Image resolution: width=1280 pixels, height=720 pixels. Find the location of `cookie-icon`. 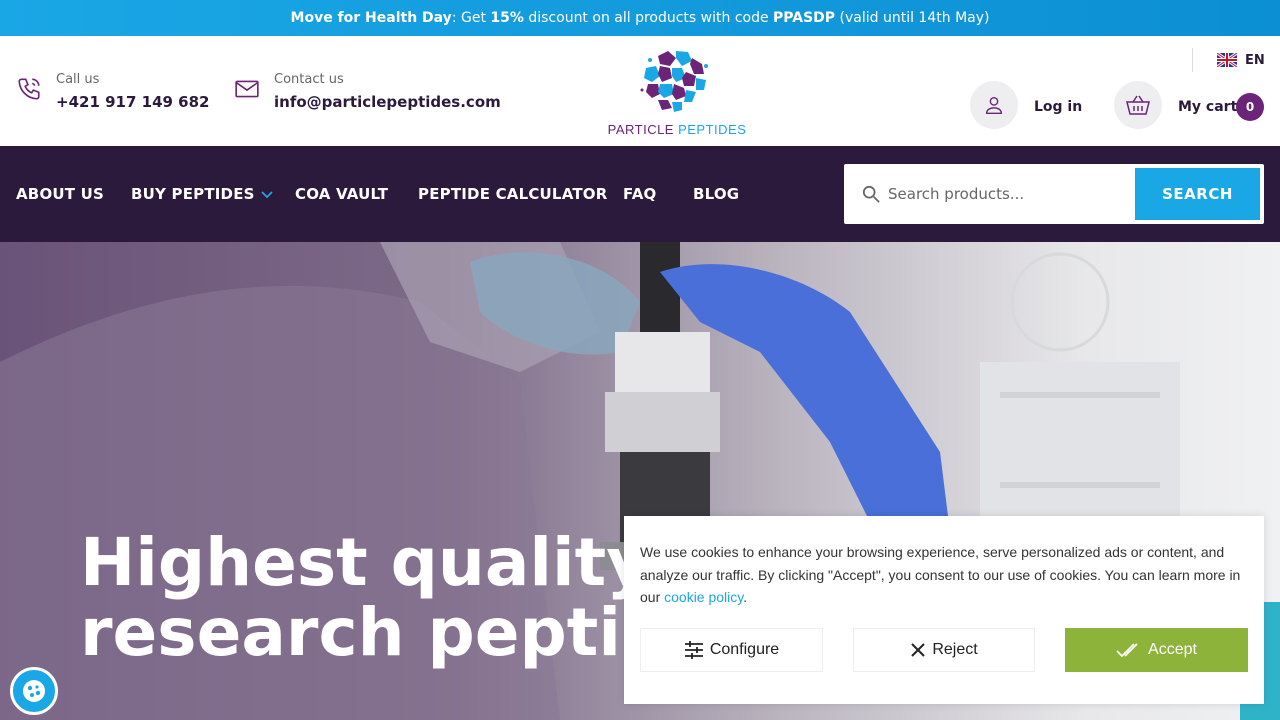

cookie-icon is located at coordinates (34, 691).